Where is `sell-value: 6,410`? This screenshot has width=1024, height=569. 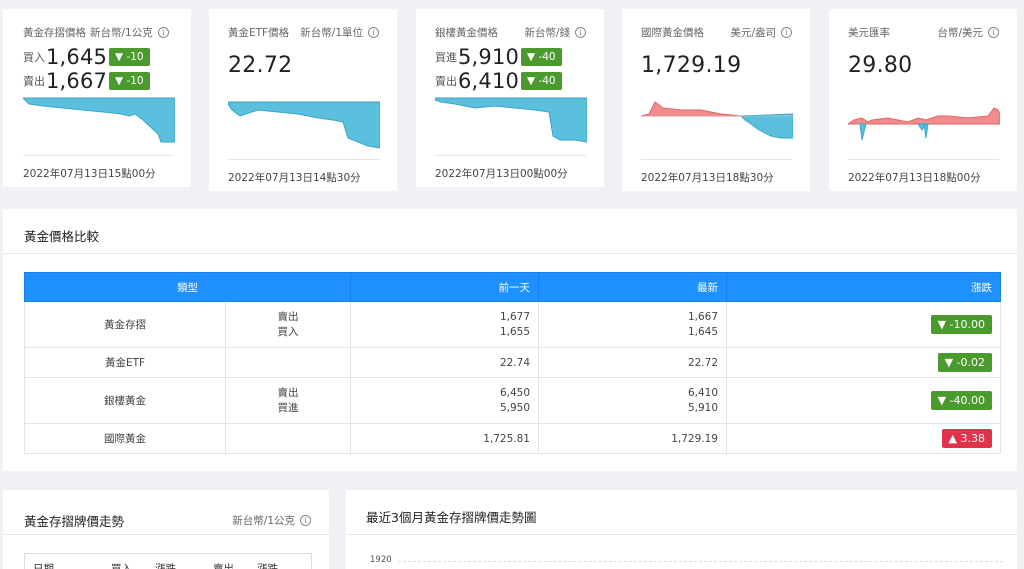 sell-value: 6,410 is located at coordinates (489, 81).